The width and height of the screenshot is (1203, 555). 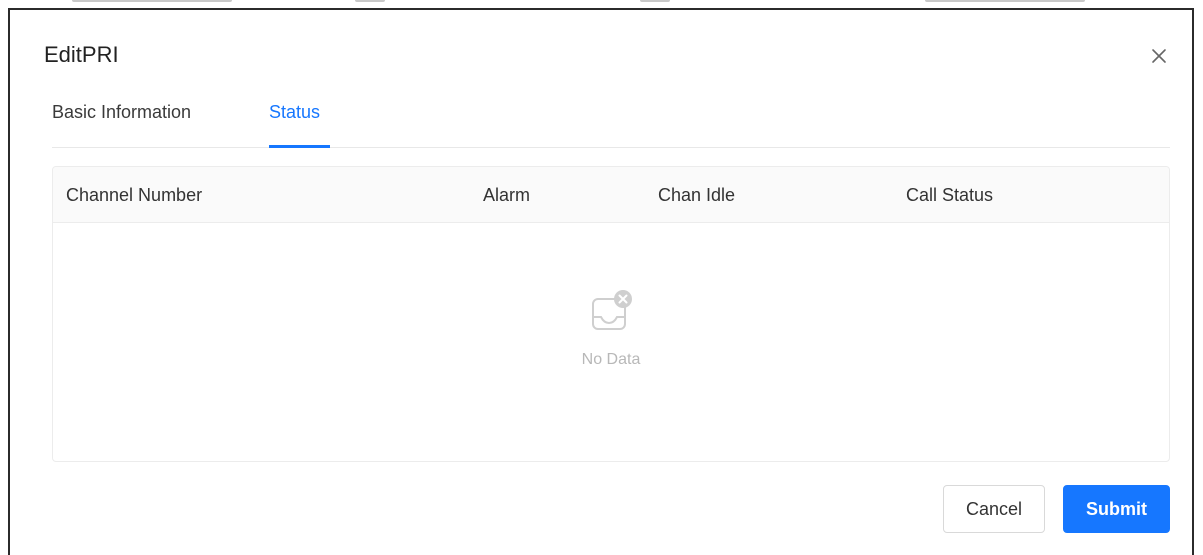 What do you see at coordinates (994, 509) in the screenshot?
I see `cancel-button: Cancel` at bounding box center [994, 509].